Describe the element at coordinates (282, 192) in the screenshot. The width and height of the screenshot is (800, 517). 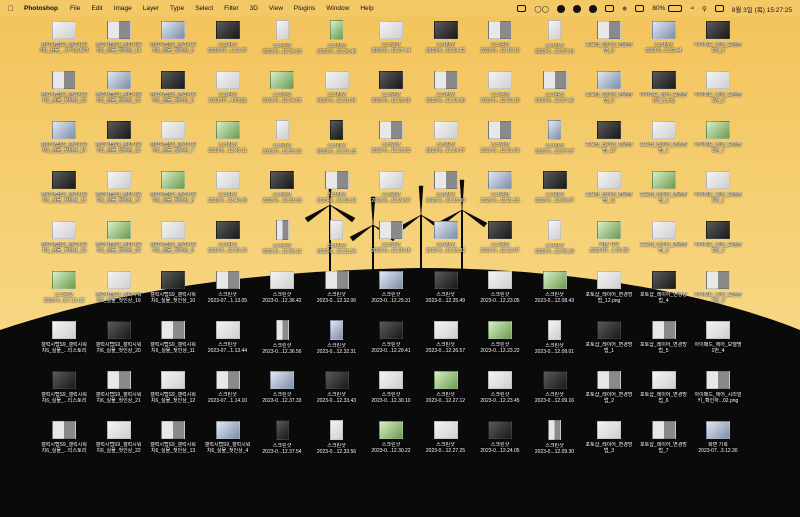
I see `desktop-file: 스크린샷 2023-0...12.33.33` at that location.